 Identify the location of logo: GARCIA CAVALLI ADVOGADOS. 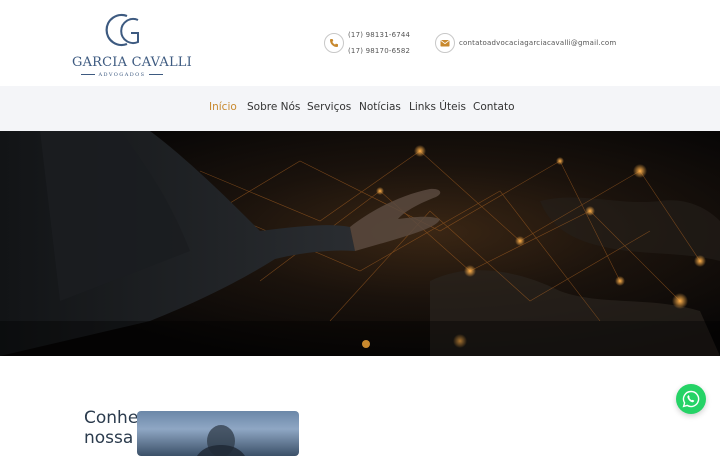
(132, 44).